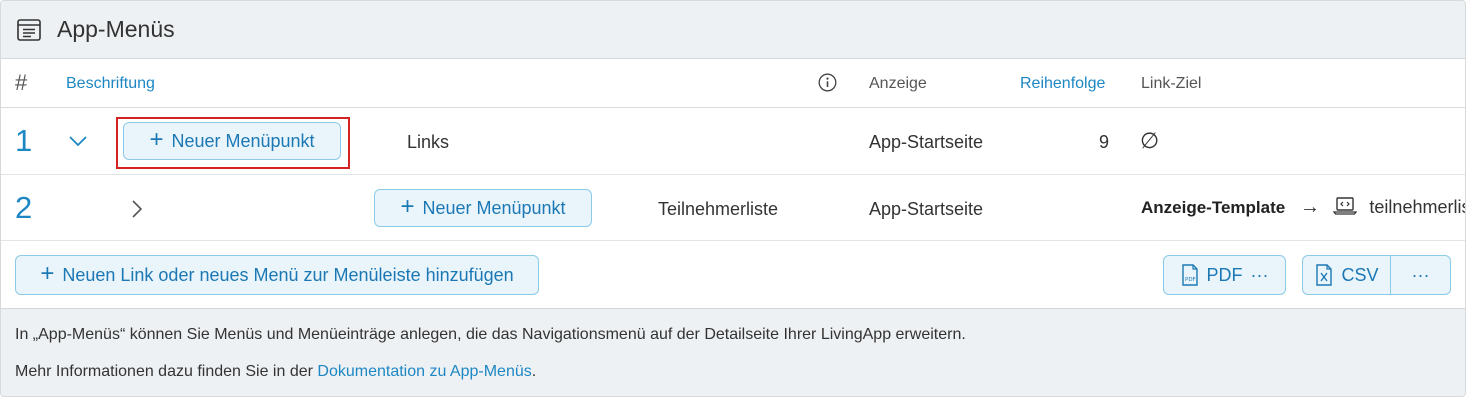 The height and width of the screenshot is (397, 1466). What do you see at coordinates (21, 82) in the screenshot?
I see `column-hash: #` at bounding box center [21, 82].